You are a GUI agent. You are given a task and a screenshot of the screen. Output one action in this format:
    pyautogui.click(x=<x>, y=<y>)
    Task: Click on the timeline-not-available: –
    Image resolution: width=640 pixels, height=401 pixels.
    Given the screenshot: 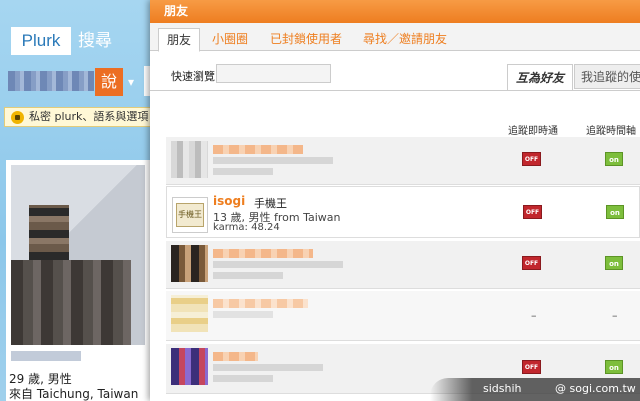 What is the action you would take?
    pyautogui.click(x=615, y=315)
    